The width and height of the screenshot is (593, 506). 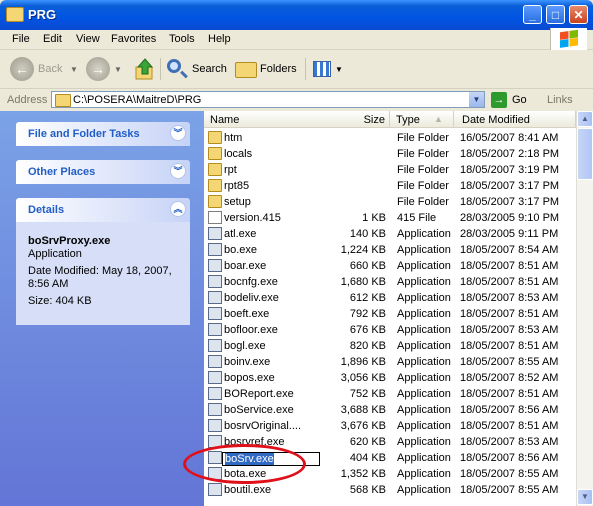 I want to click on chevron-up-icon: ︽, so click(x=178, y=209).